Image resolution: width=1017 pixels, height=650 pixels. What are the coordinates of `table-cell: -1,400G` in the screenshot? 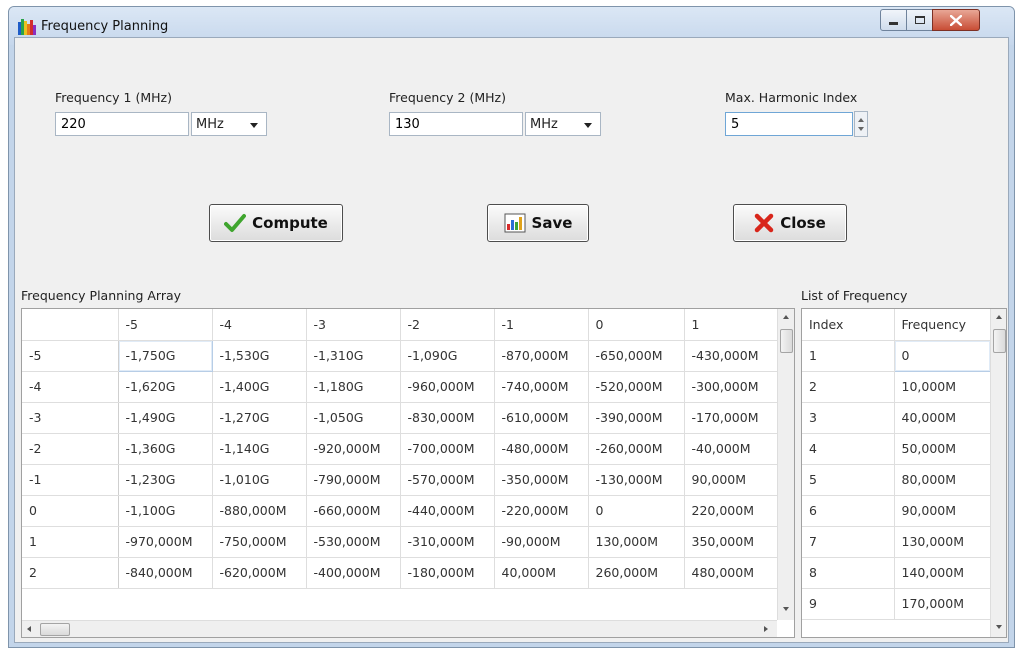 It's located at (259, 387).